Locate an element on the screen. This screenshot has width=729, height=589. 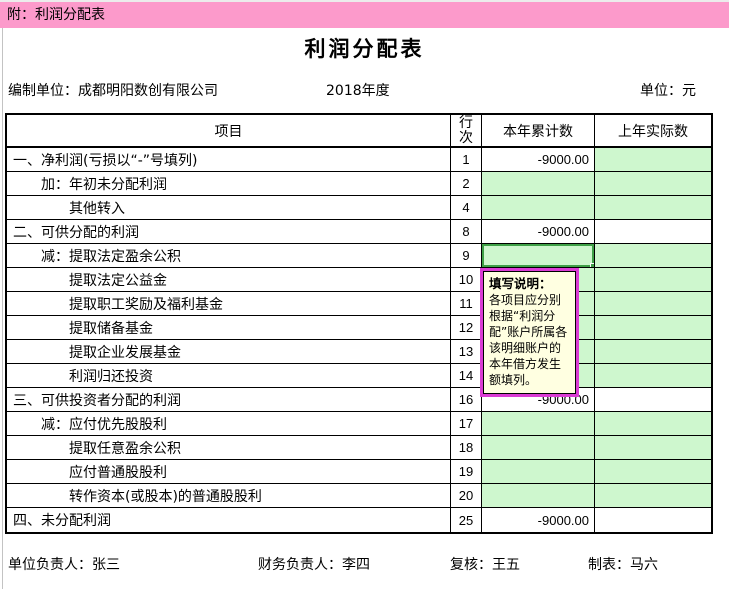
line-no-cell: 17 is located at coordinates (465, 424).